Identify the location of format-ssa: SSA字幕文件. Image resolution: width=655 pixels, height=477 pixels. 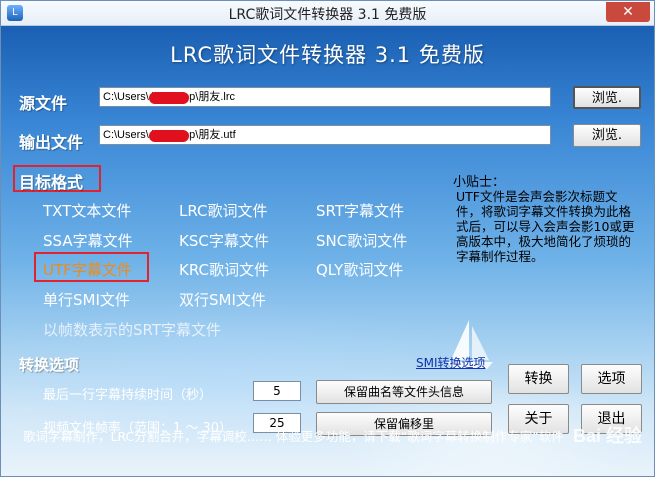
(88, 240).